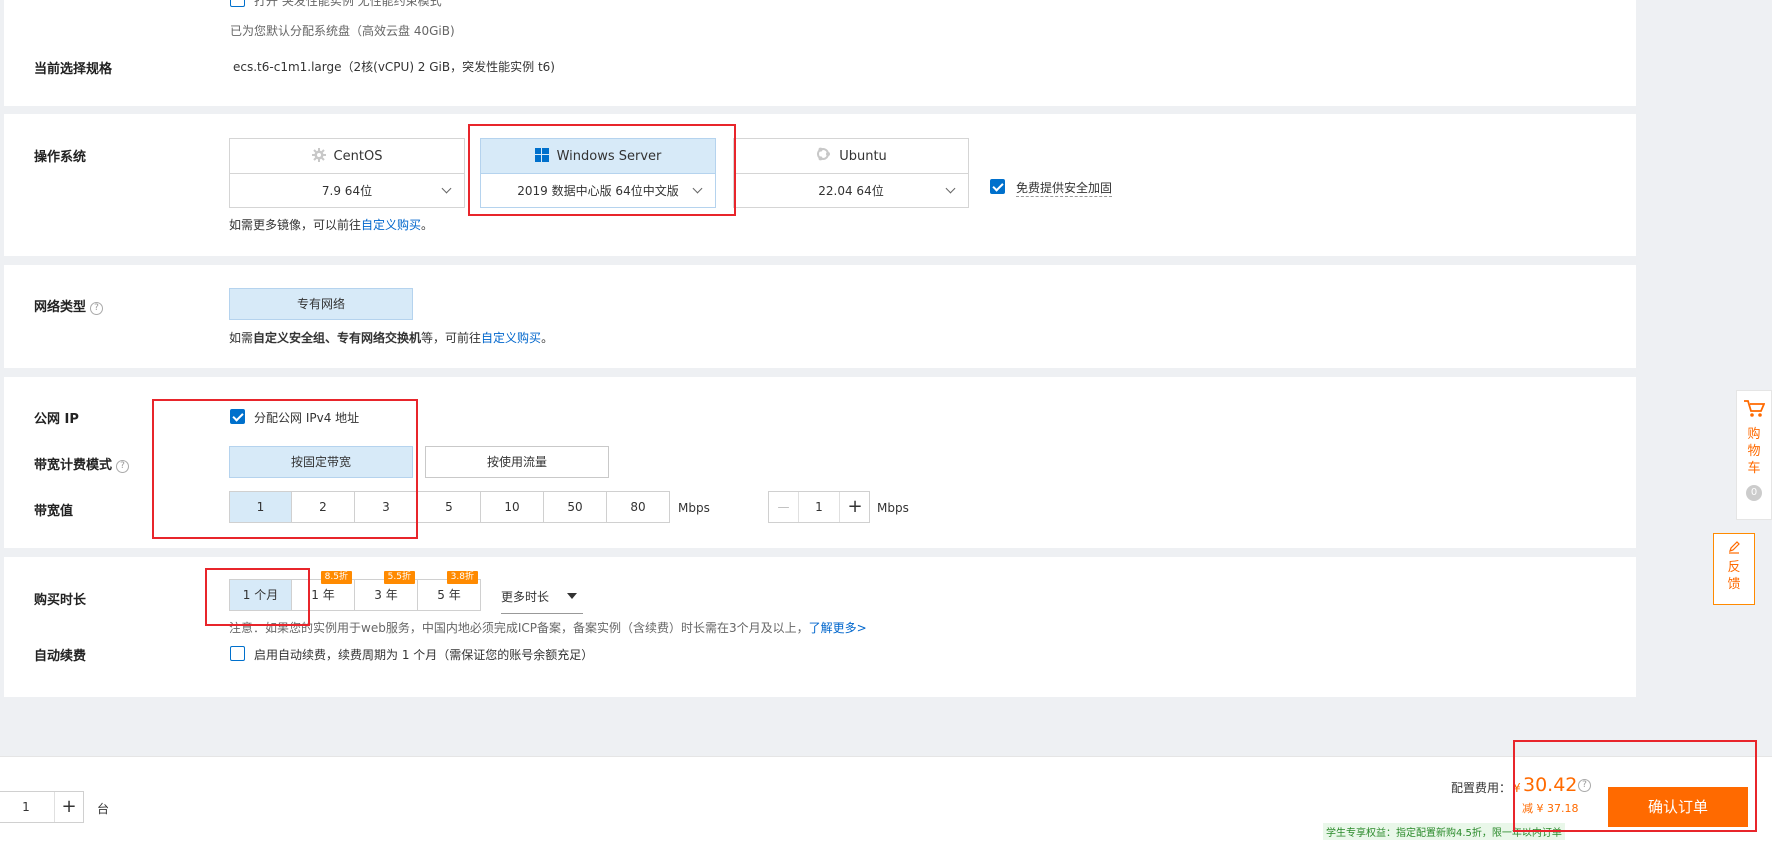 This screenshot has height=847, width=1772. What do you see at coordinates (60, 600) in the screenshot?
I see `duration-label: 购买时长` at bounding box center [60, 600].